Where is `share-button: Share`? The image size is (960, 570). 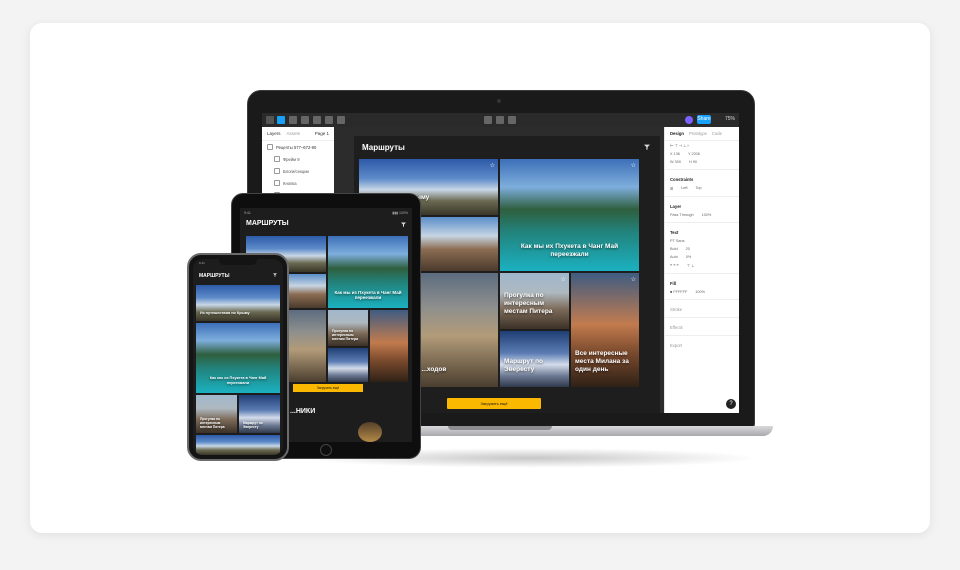
share-button: Share is located at coordinates (704, 119).